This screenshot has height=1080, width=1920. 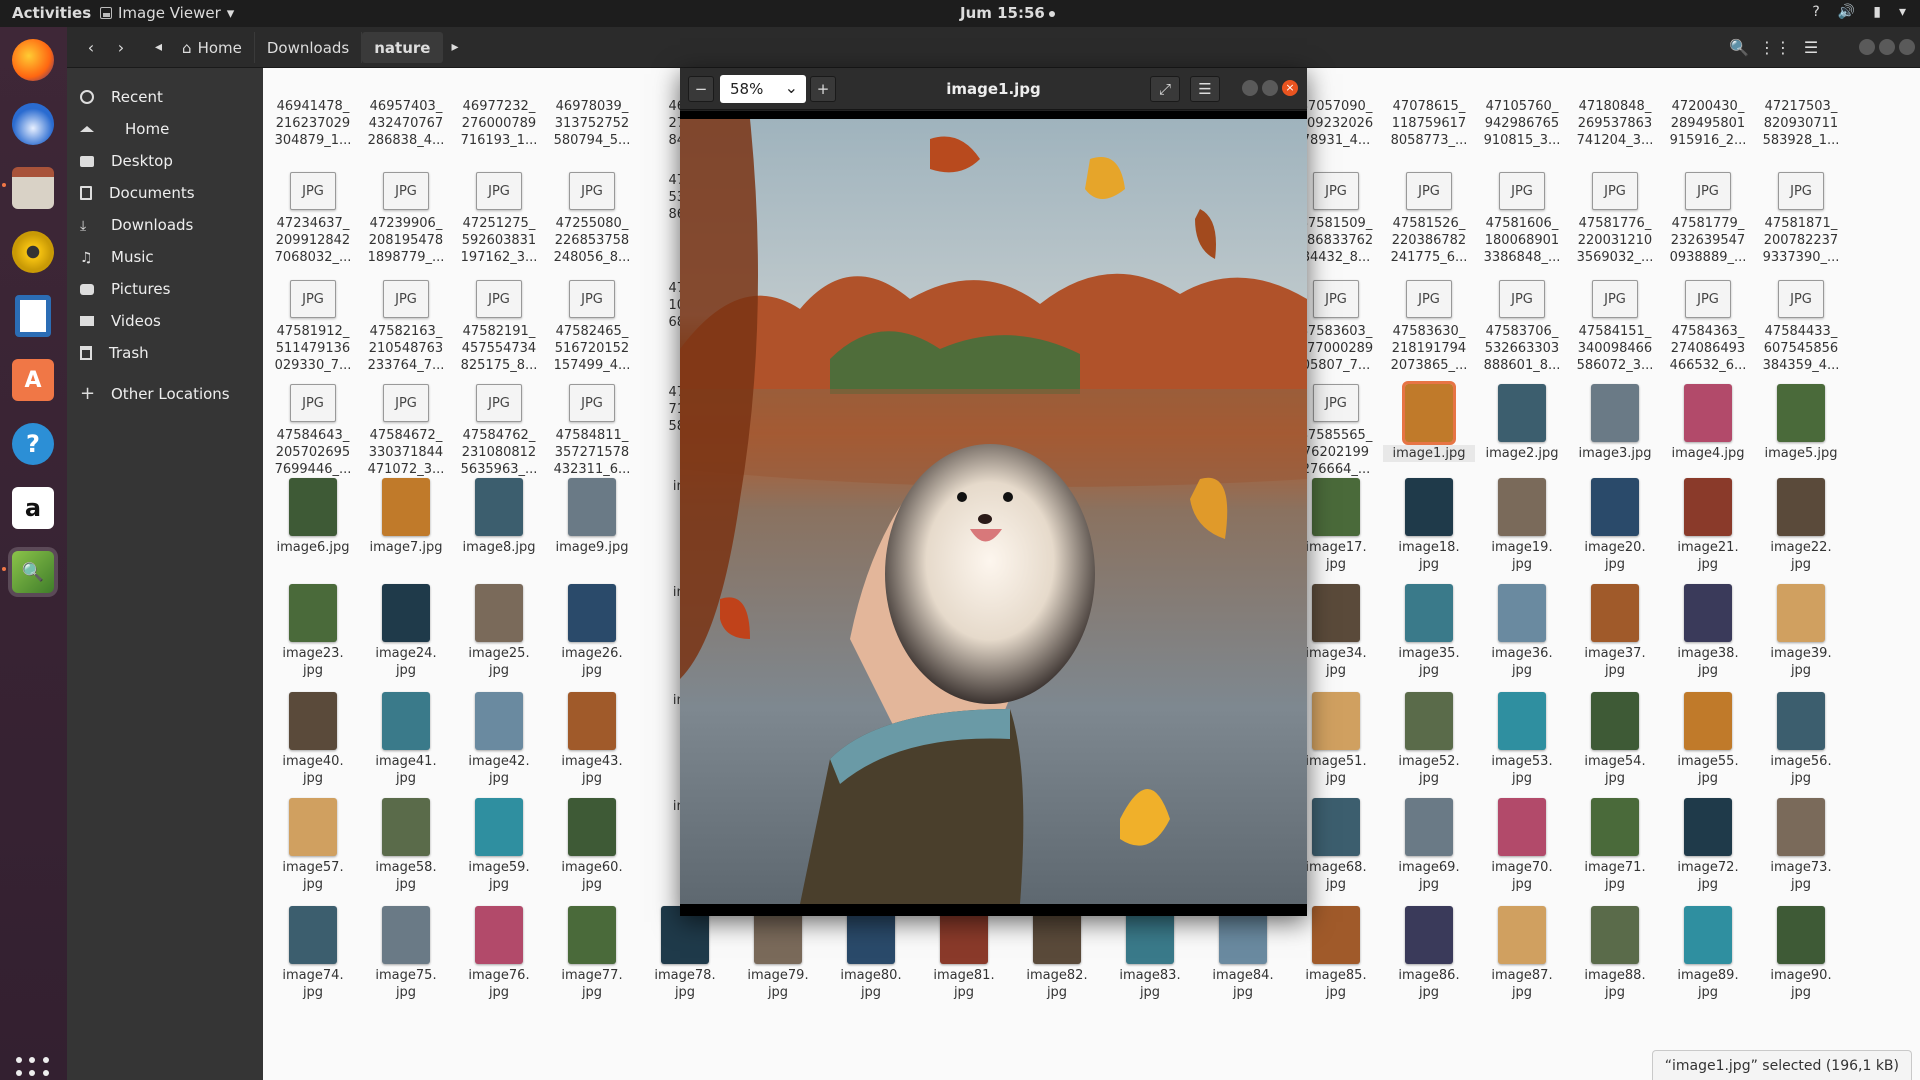 What do you see at coordinates (165, 394) in the screenshot?
I see `sidebar-item-other-locations: + Other Locations` at bounding box center [165, 394].